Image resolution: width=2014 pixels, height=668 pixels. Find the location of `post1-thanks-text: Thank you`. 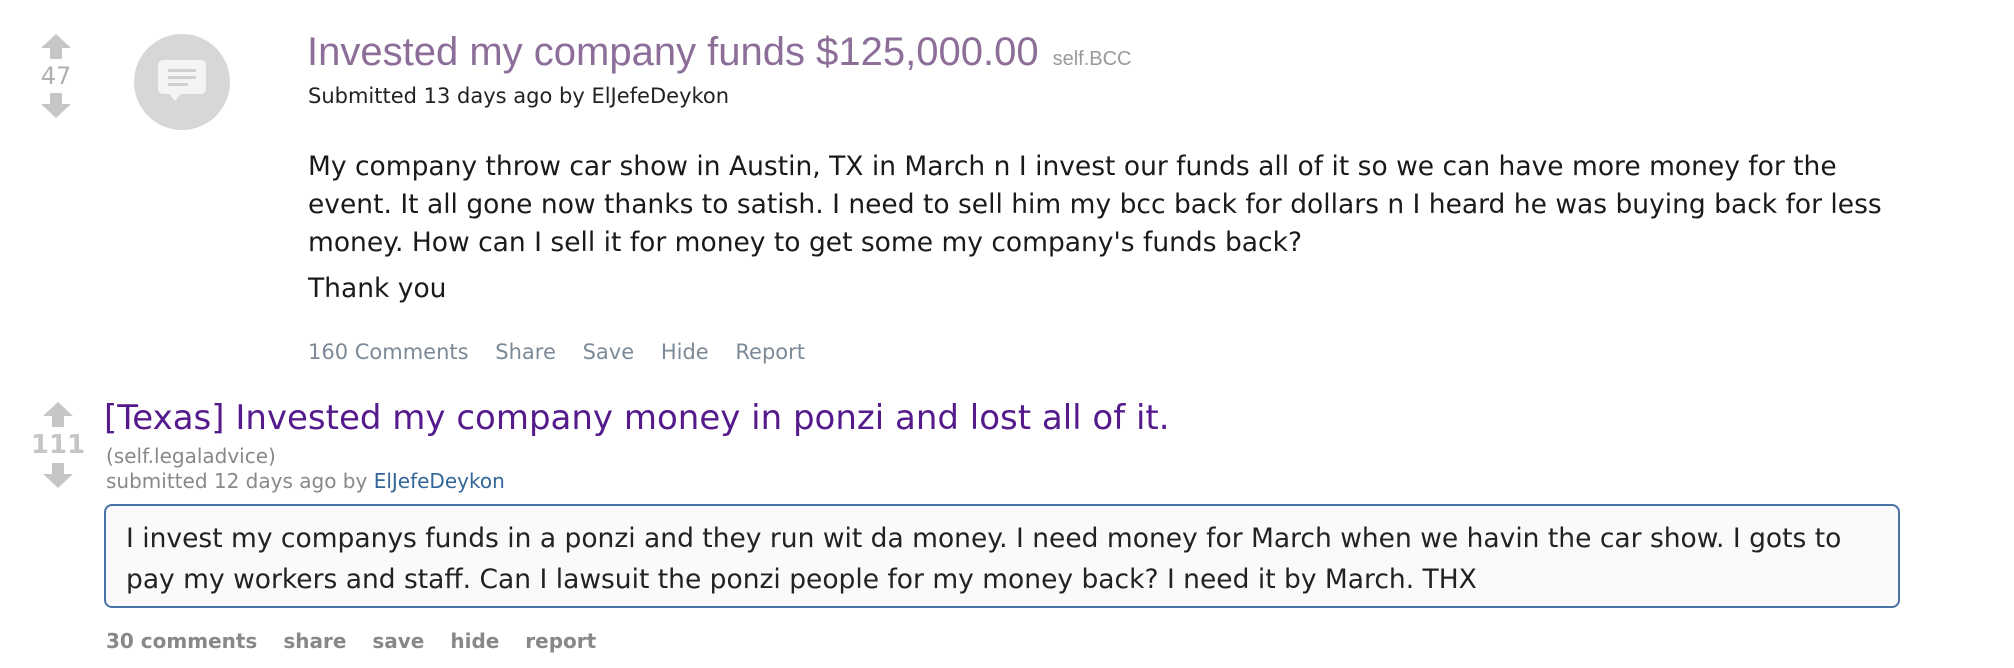

post1-thanks-text: Thank you is located at coordinates (377, 288).